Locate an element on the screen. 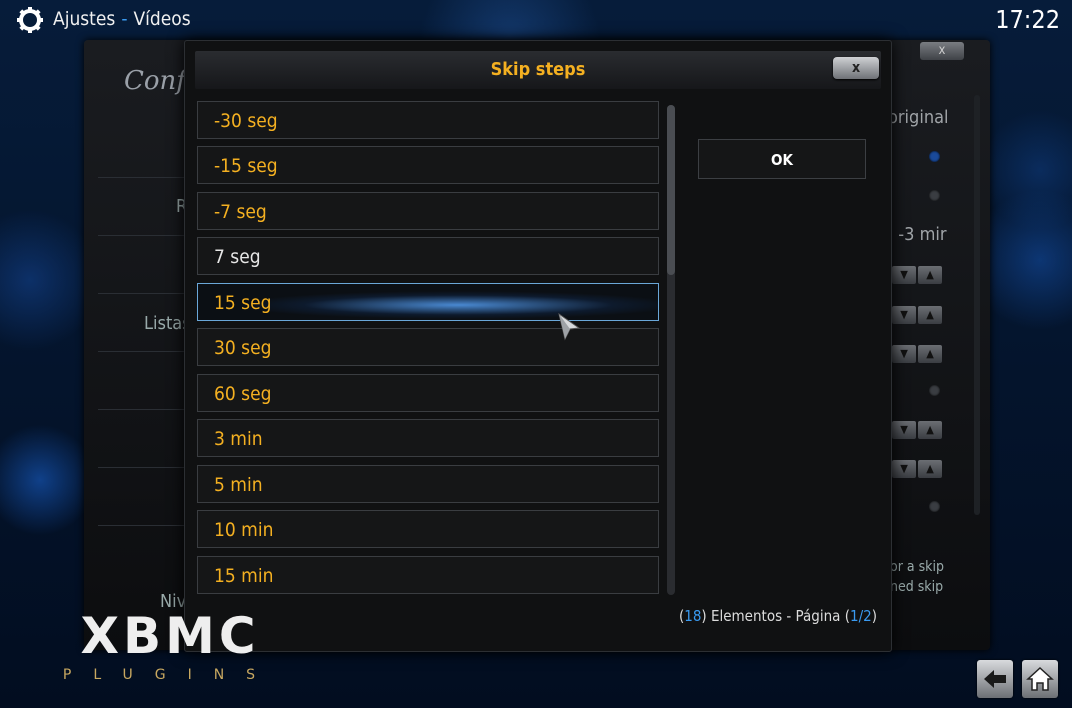 Image resolution: width=1072 pixels, height=708 pixels. xbmc-plugins-logo: XBMC PLUGINS is located at coordinates (170, 645).